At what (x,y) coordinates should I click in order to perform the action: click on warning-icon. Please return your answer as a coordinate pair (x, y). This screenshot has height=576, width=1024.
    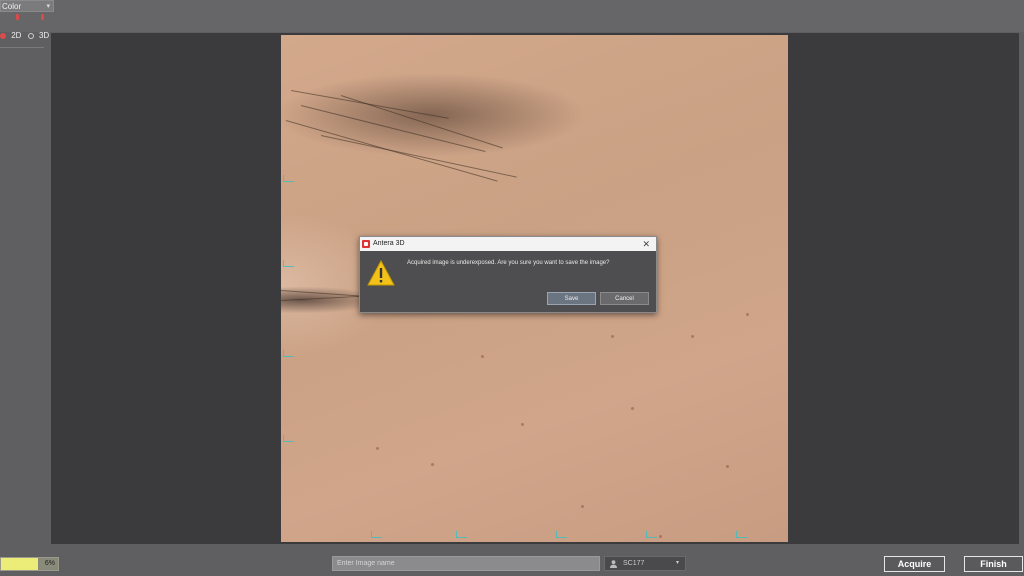
    Looking at the image, I should click on (381, 273).